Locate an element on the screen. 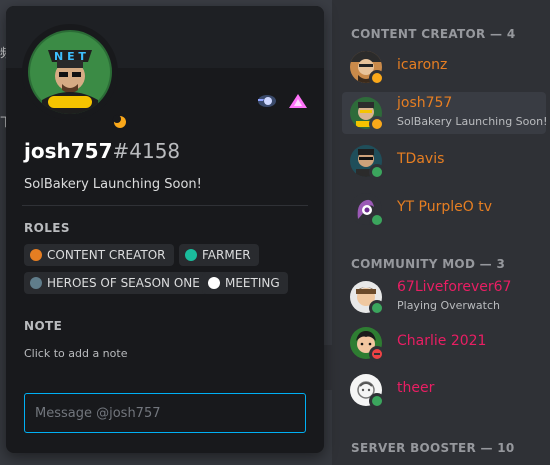 This screenshot has width=550, height=465. role-meeting: MEETING is located at coordinates (245, 283).